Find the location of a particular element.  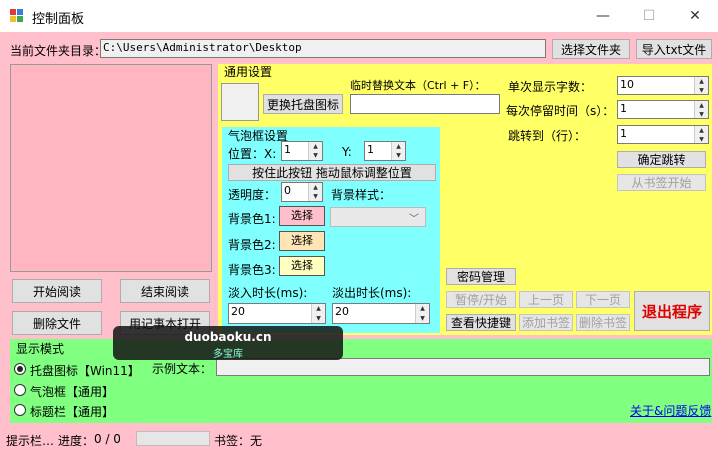

fade-out-stepper: 20 ▲ ▼ is located at coordinates (381, 313).